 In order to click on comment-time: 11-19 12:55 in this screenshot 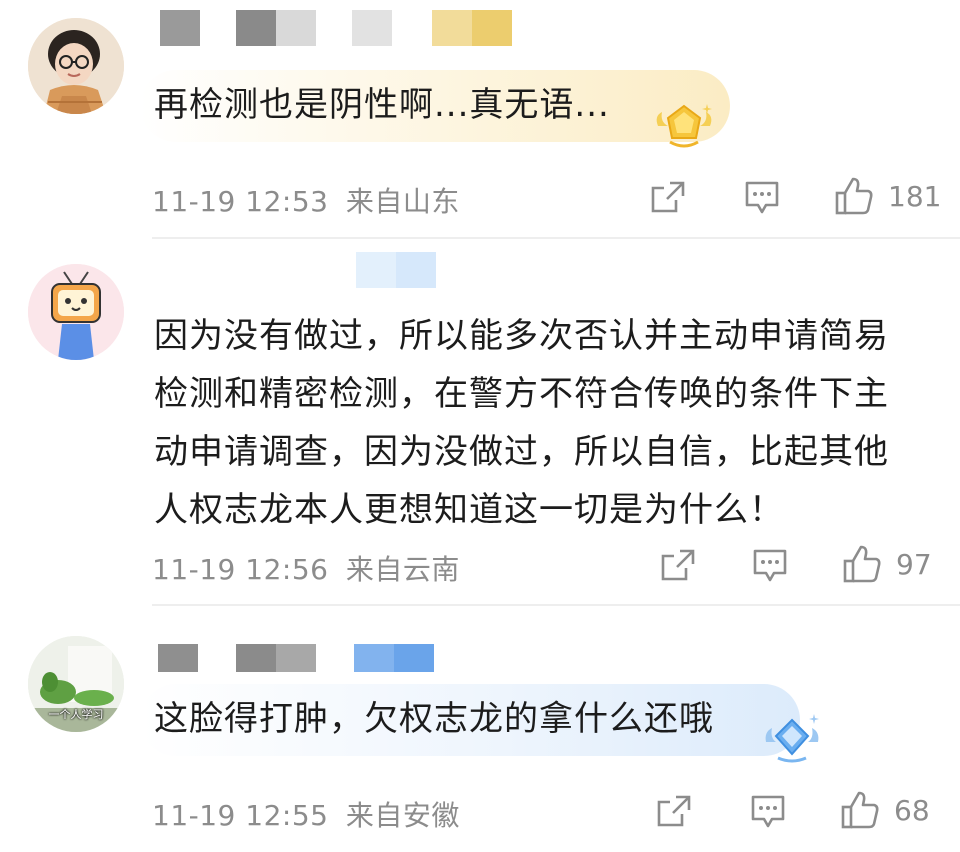, I will do `click(240, 815)`.